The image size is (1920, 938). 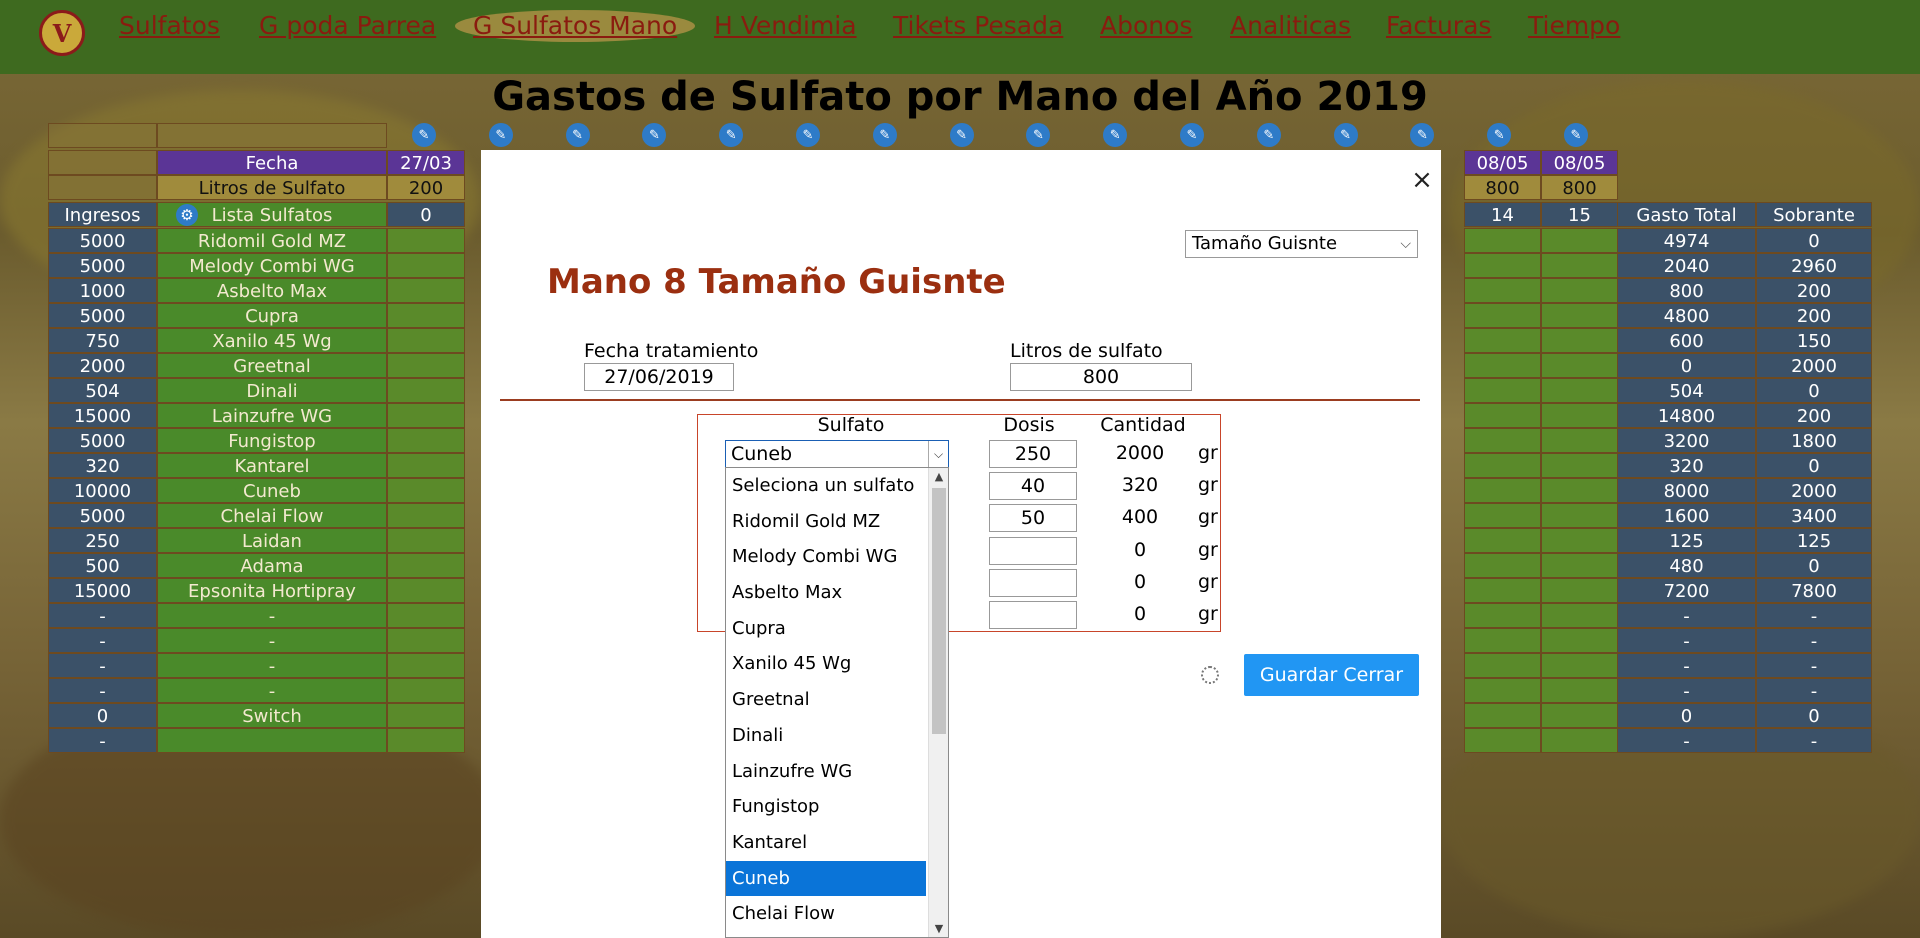 What do you see at coordinates (776, 282) in the screenshot?
I see `modal-title: Mano 8 Tamaño Guisnte` at bounding box center [776, 282].